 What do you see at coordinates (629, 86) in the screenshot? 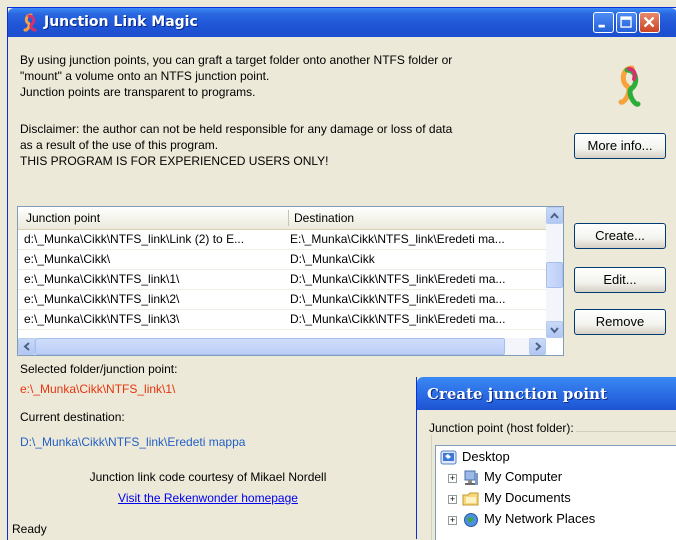
I see `app-logo-icon` at bounding box center [629, 86].